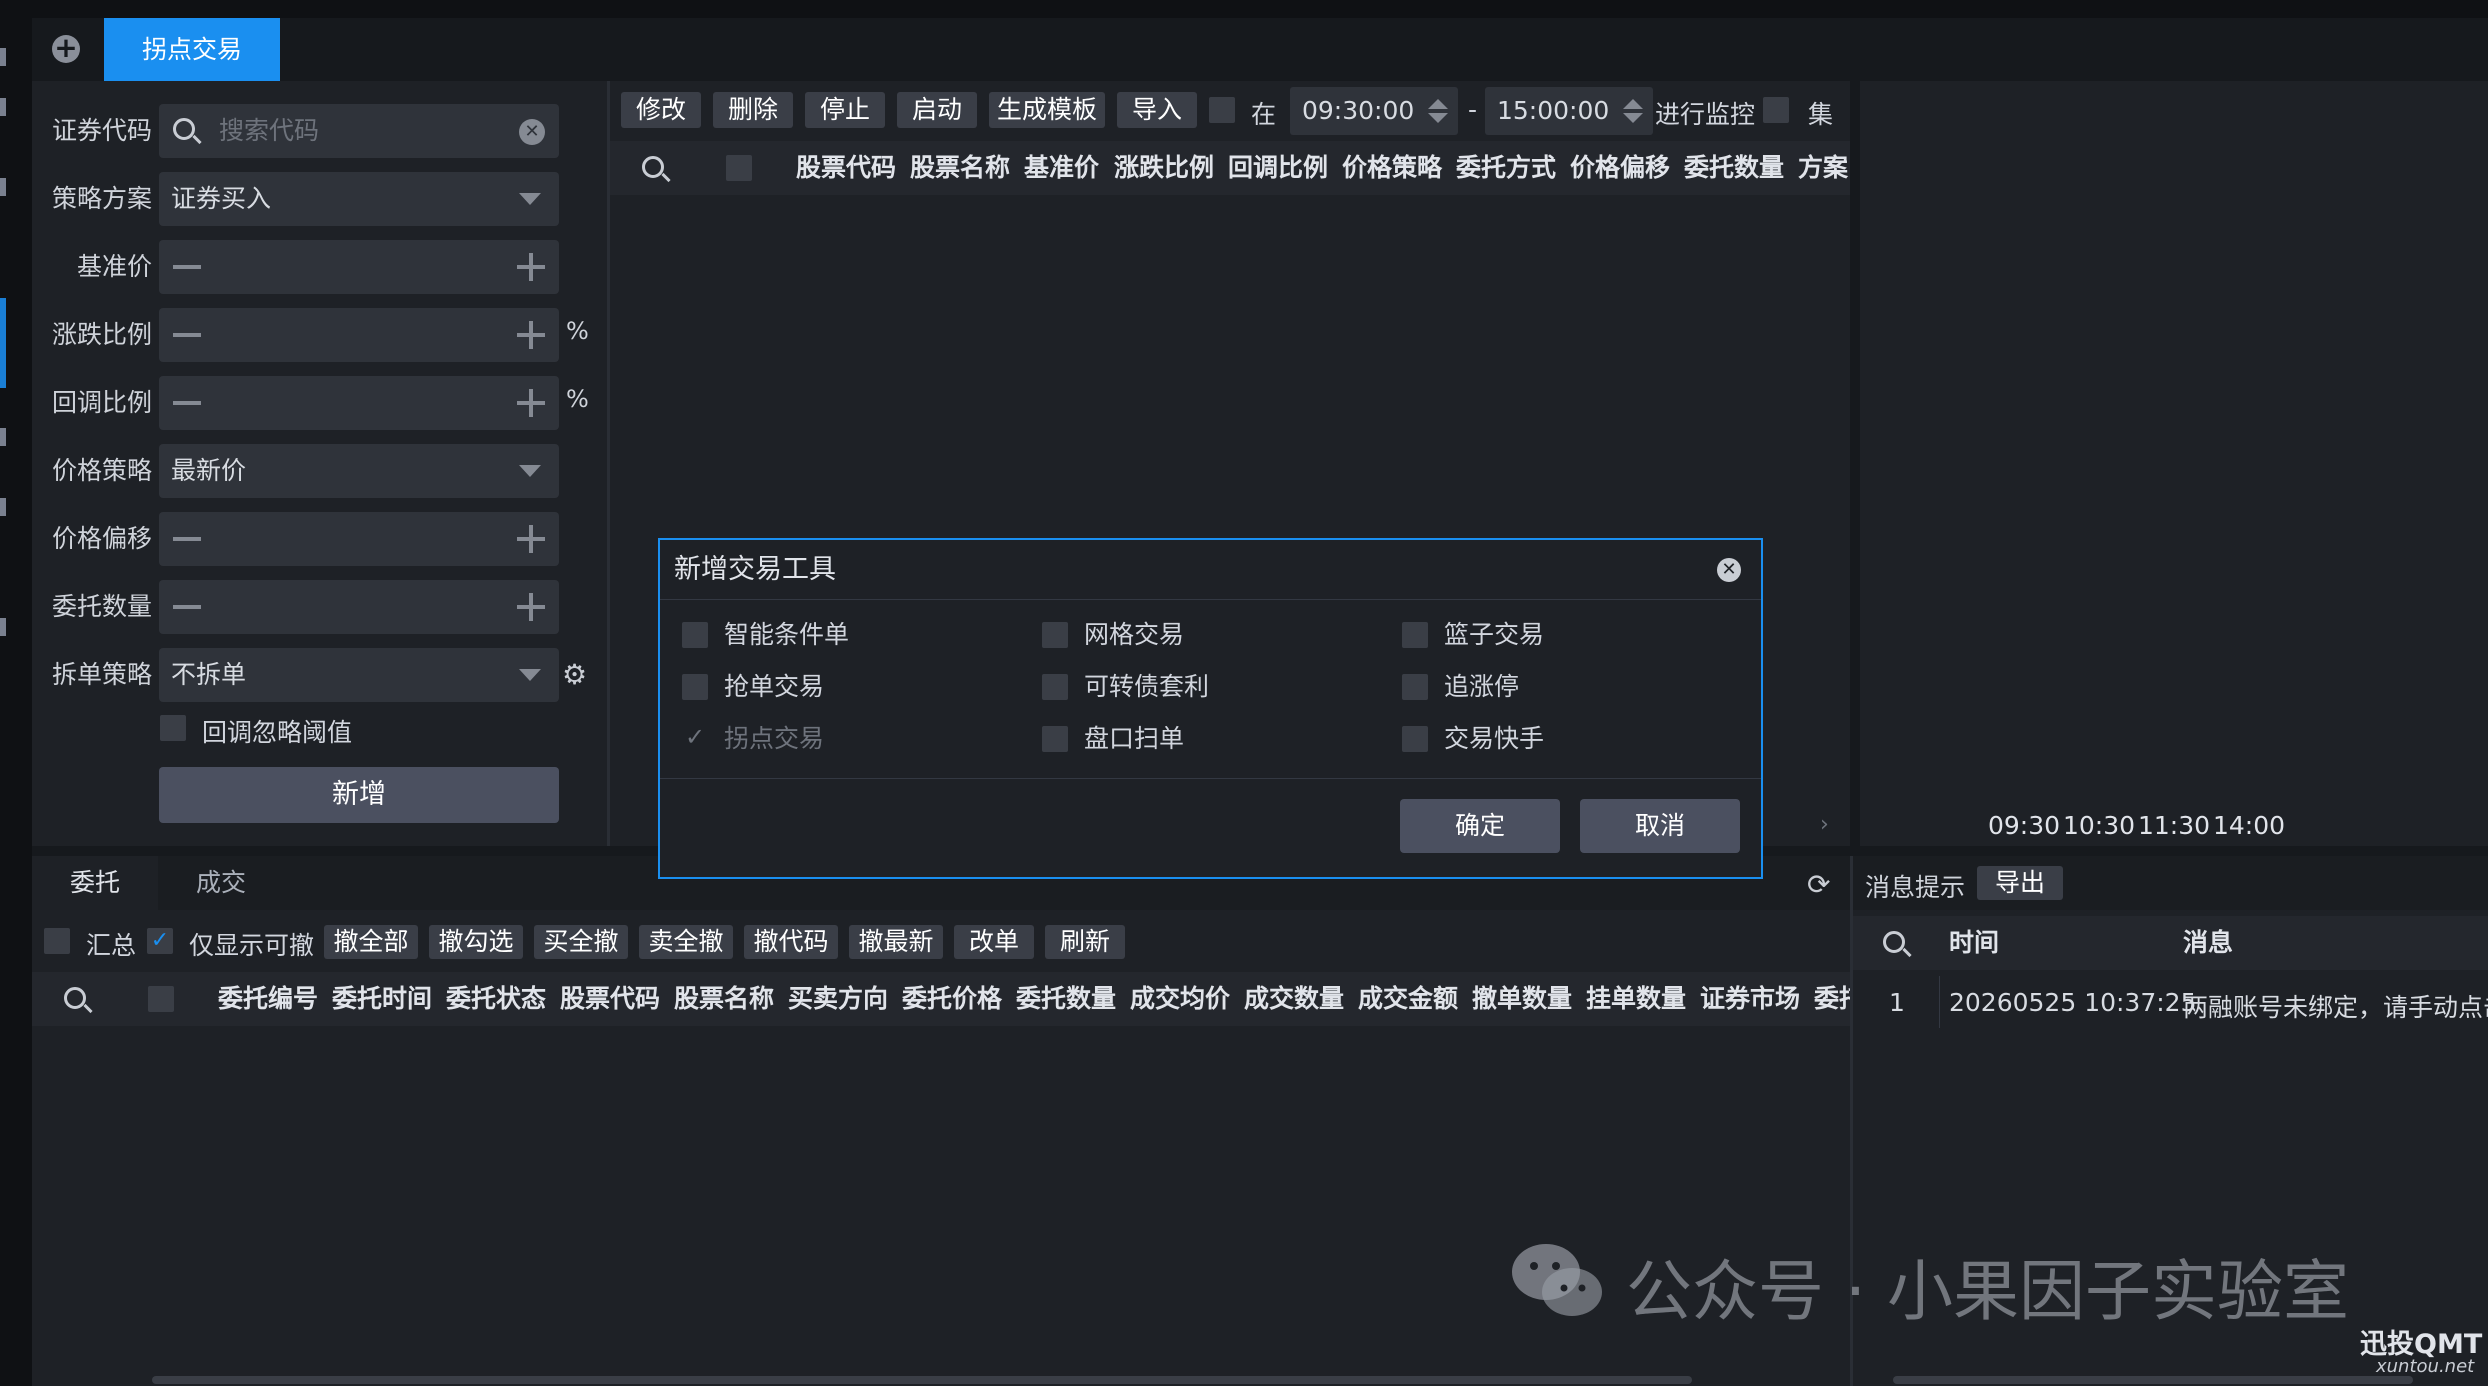 This screenshot has height=1386, width=2488. Describe the element at coordinates (1818, 884) in the screenshot. I see `refresh-icon: ⟳` at that location.